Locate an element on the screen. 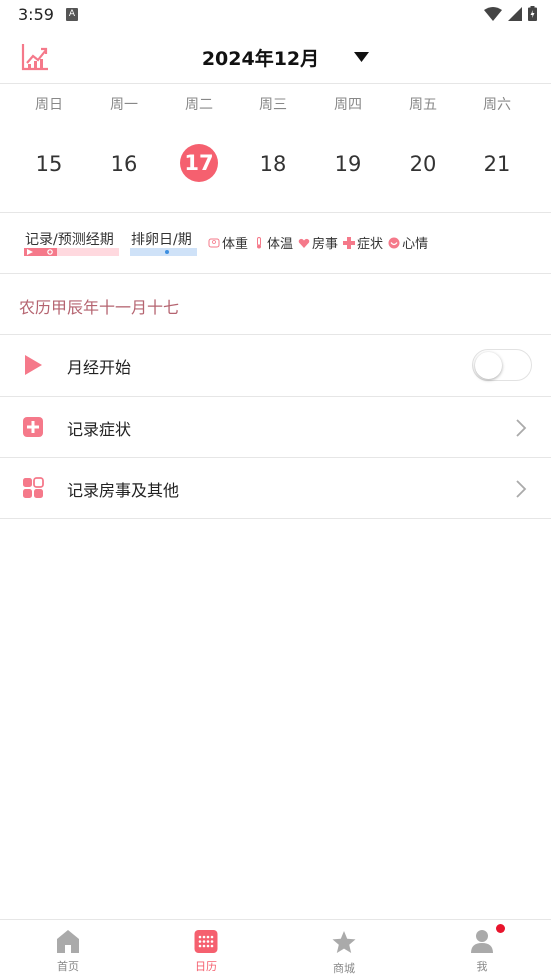 The width and height of the screenshot is (551, 979). legend-ovulation-label: 排卵日/期 is located at coordinates (161, 240).